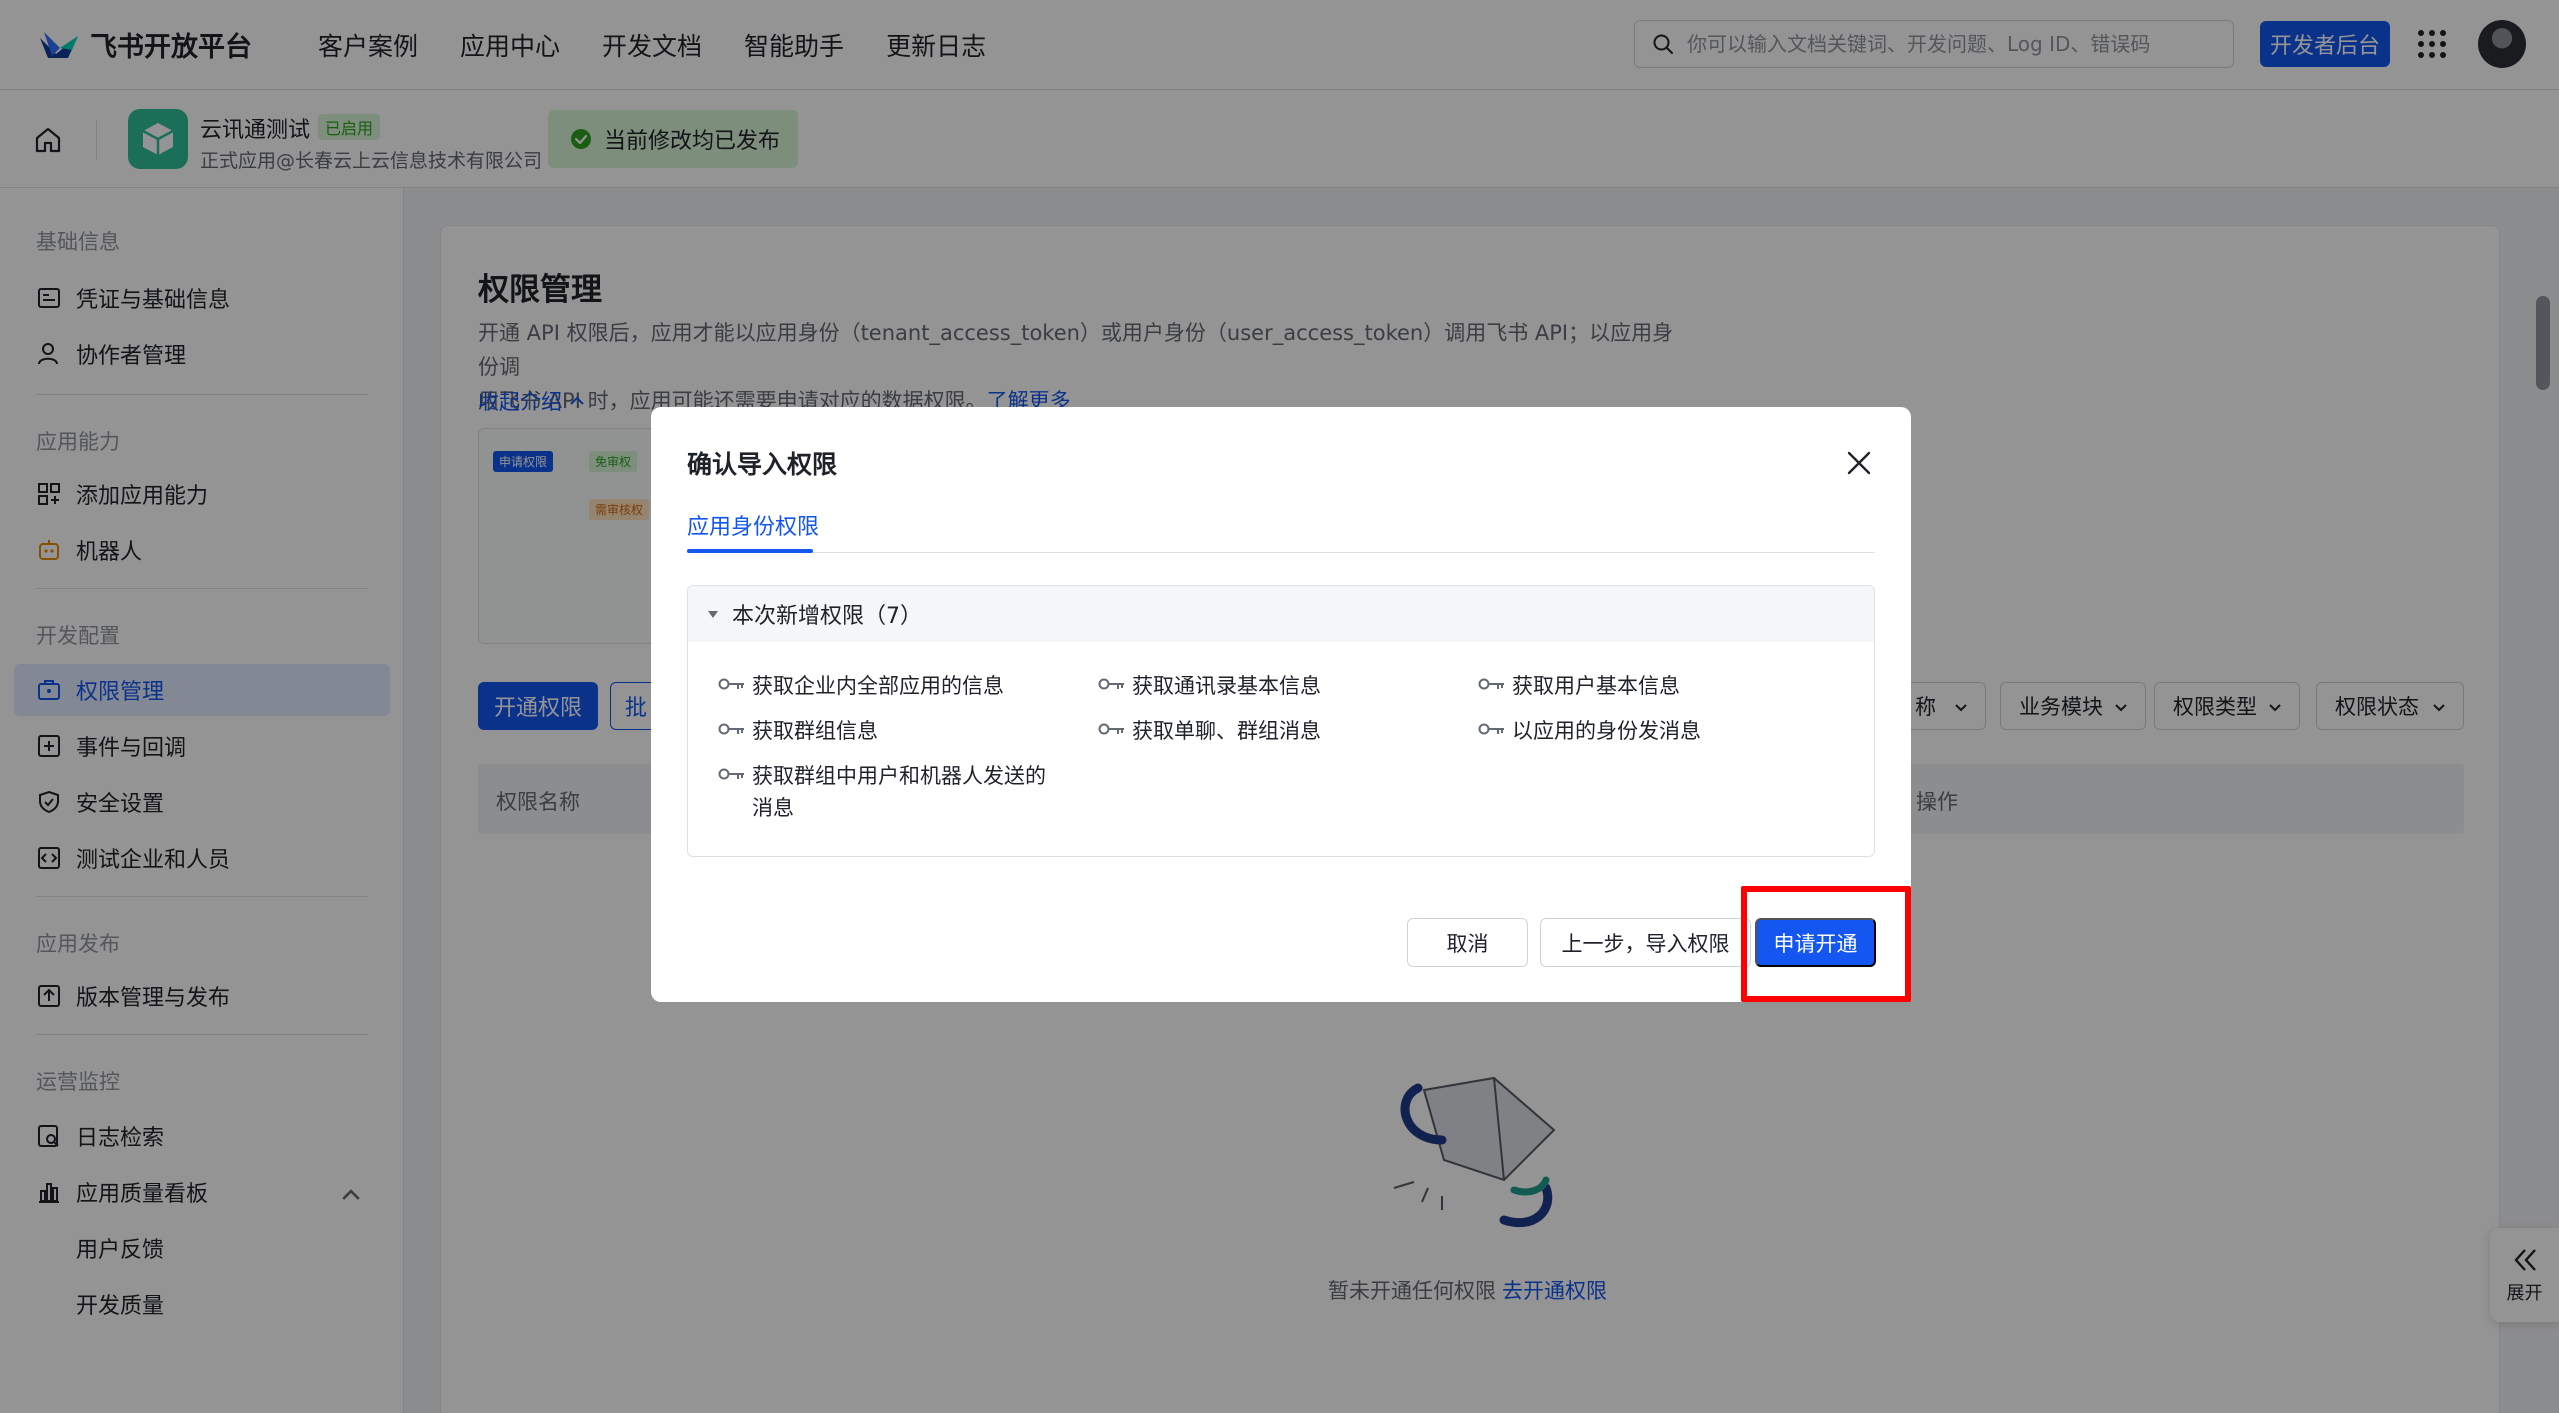  What do you see at coordinates (1226, 686) in the screenshot?
I see `permission-name: 获取通讯录基本信息` at bounding box center [1226, 686].